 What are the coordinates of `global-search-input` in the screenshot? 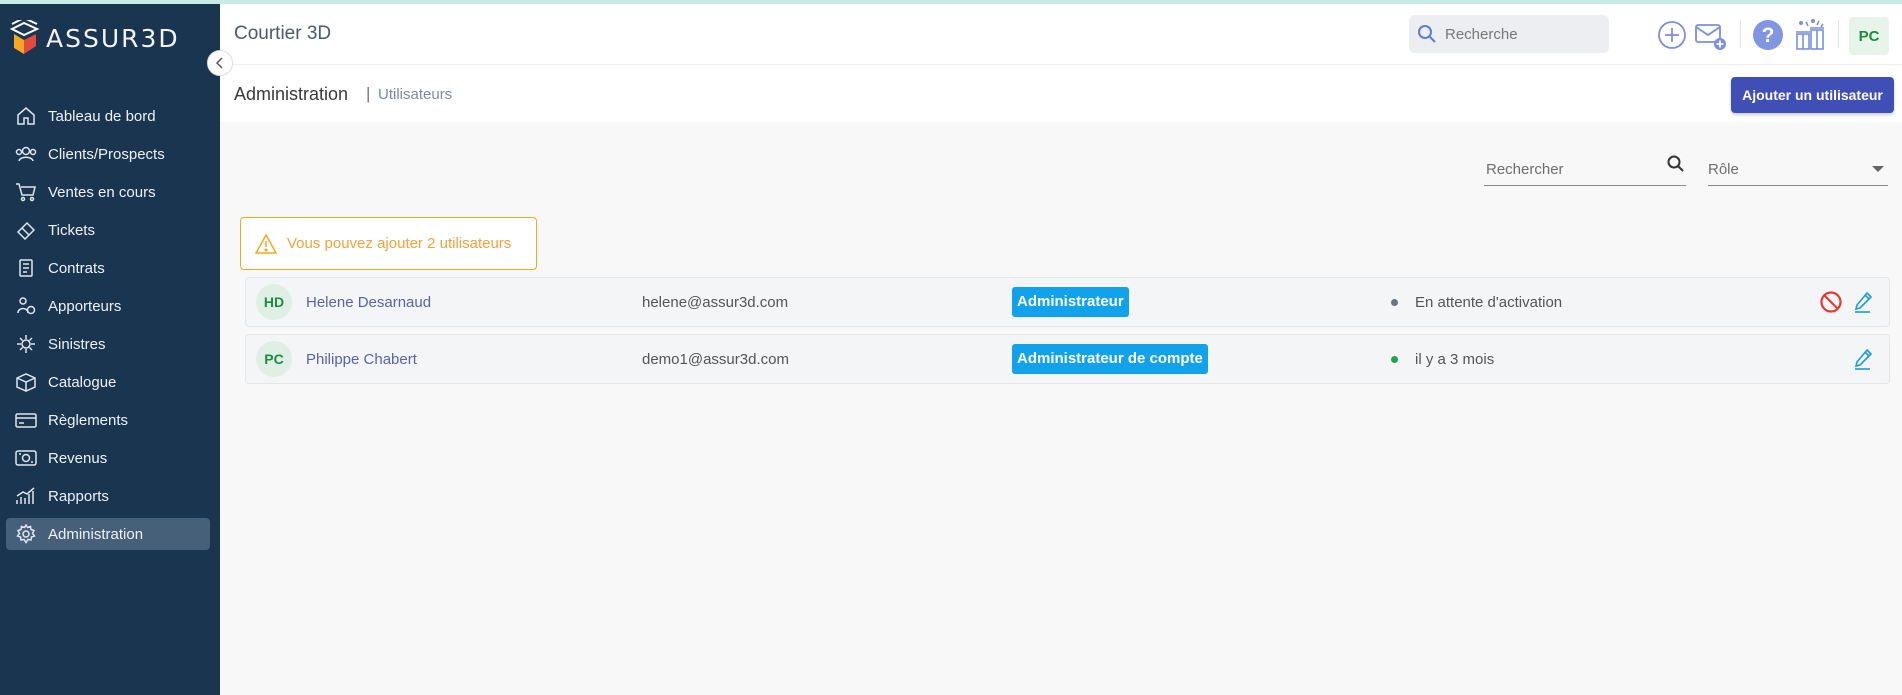 It's located at (1520, 34).